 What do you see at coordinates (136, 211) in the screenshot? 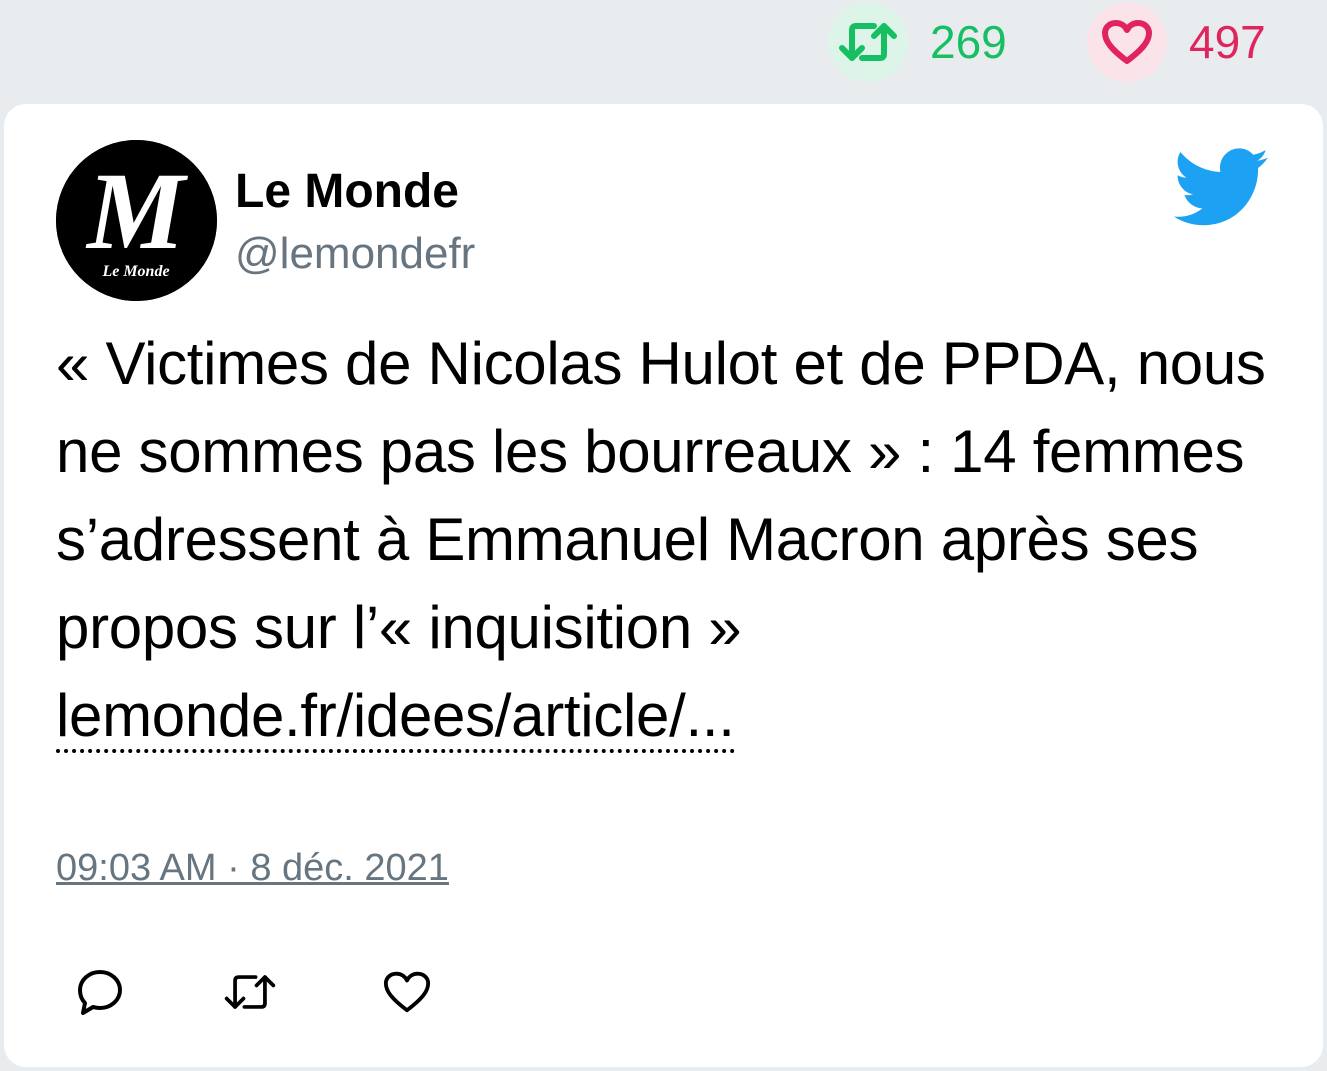
I see `svg-text: M` at bounding box center [136, 211].